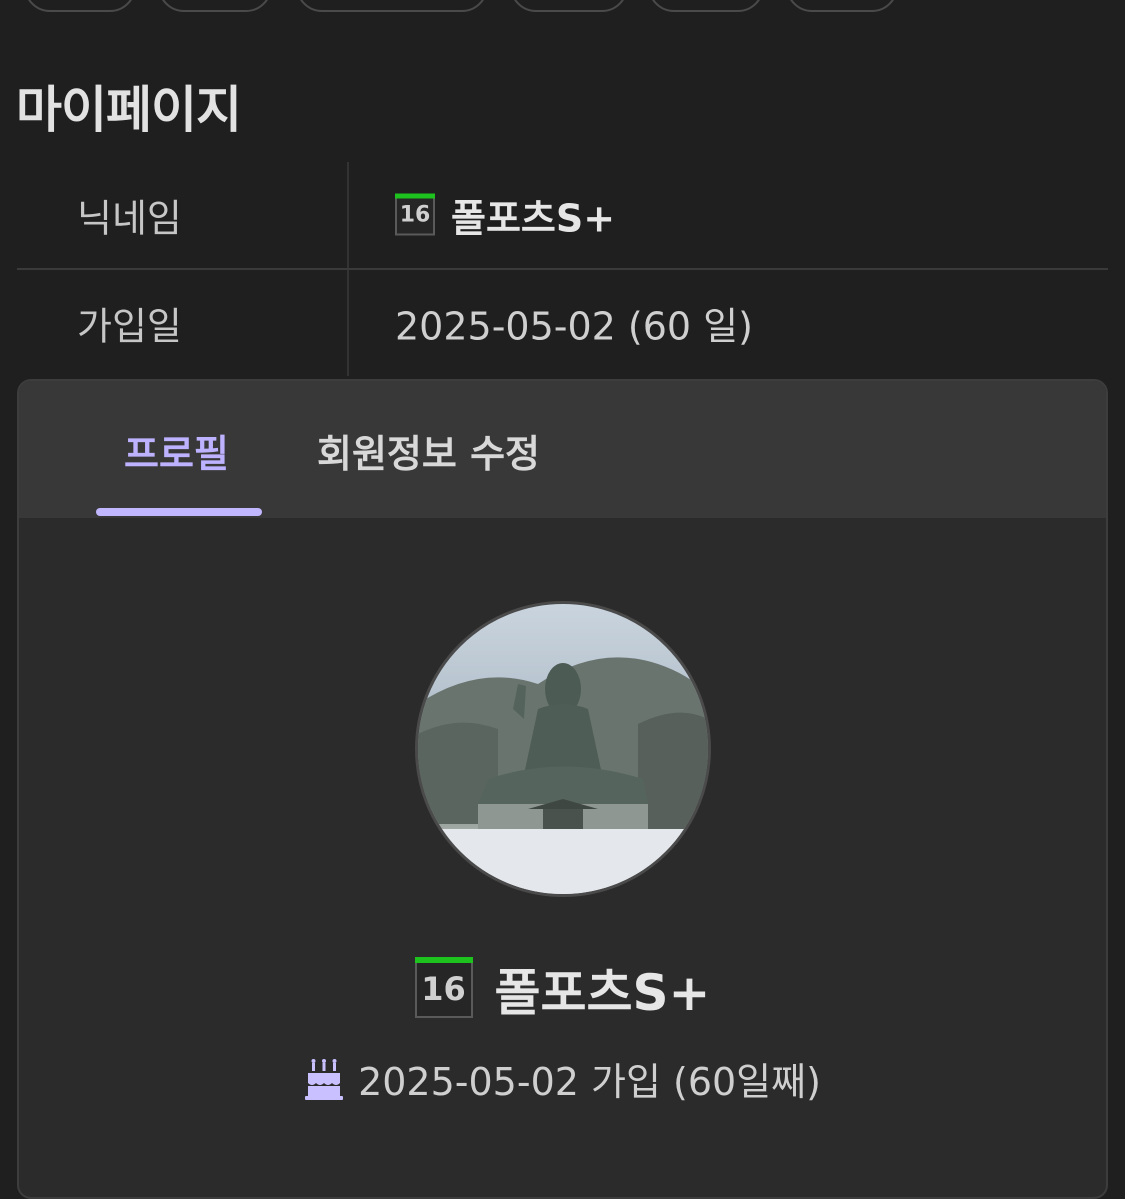 The image size is (1125, 1199). I want to click on active-tab-indicator, so click(179, 512).